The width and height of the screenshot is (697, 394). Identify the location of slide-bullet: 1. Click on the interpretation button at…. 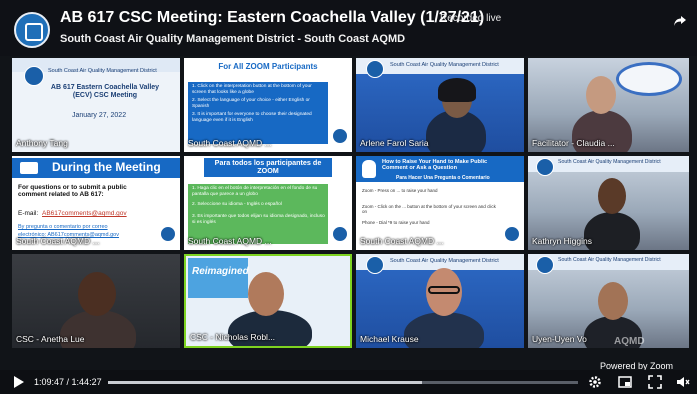
(252, 89).